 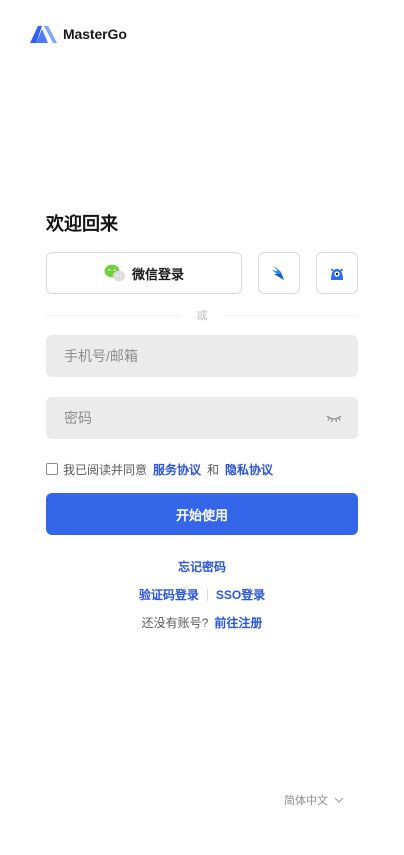 I want to click on divider-text: 或, so click(x=202, y=316).